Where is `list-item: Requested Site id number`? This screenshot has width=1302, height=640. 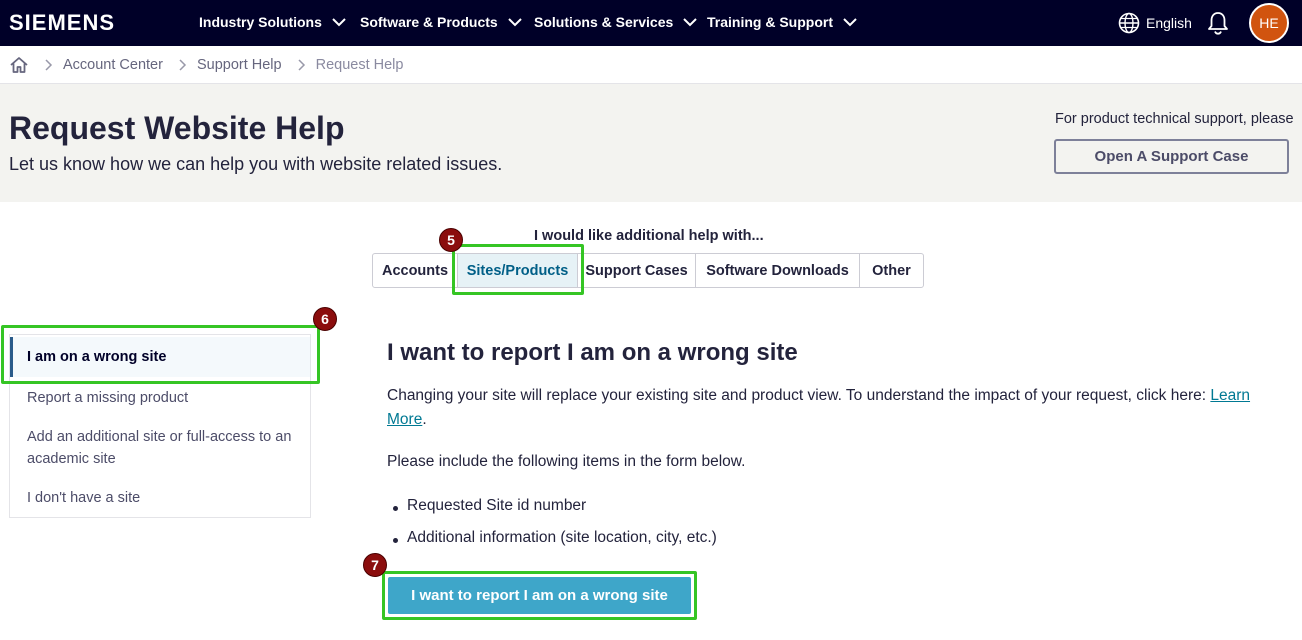 list-item: Requested Site id number is located at coordinates (555, 513).